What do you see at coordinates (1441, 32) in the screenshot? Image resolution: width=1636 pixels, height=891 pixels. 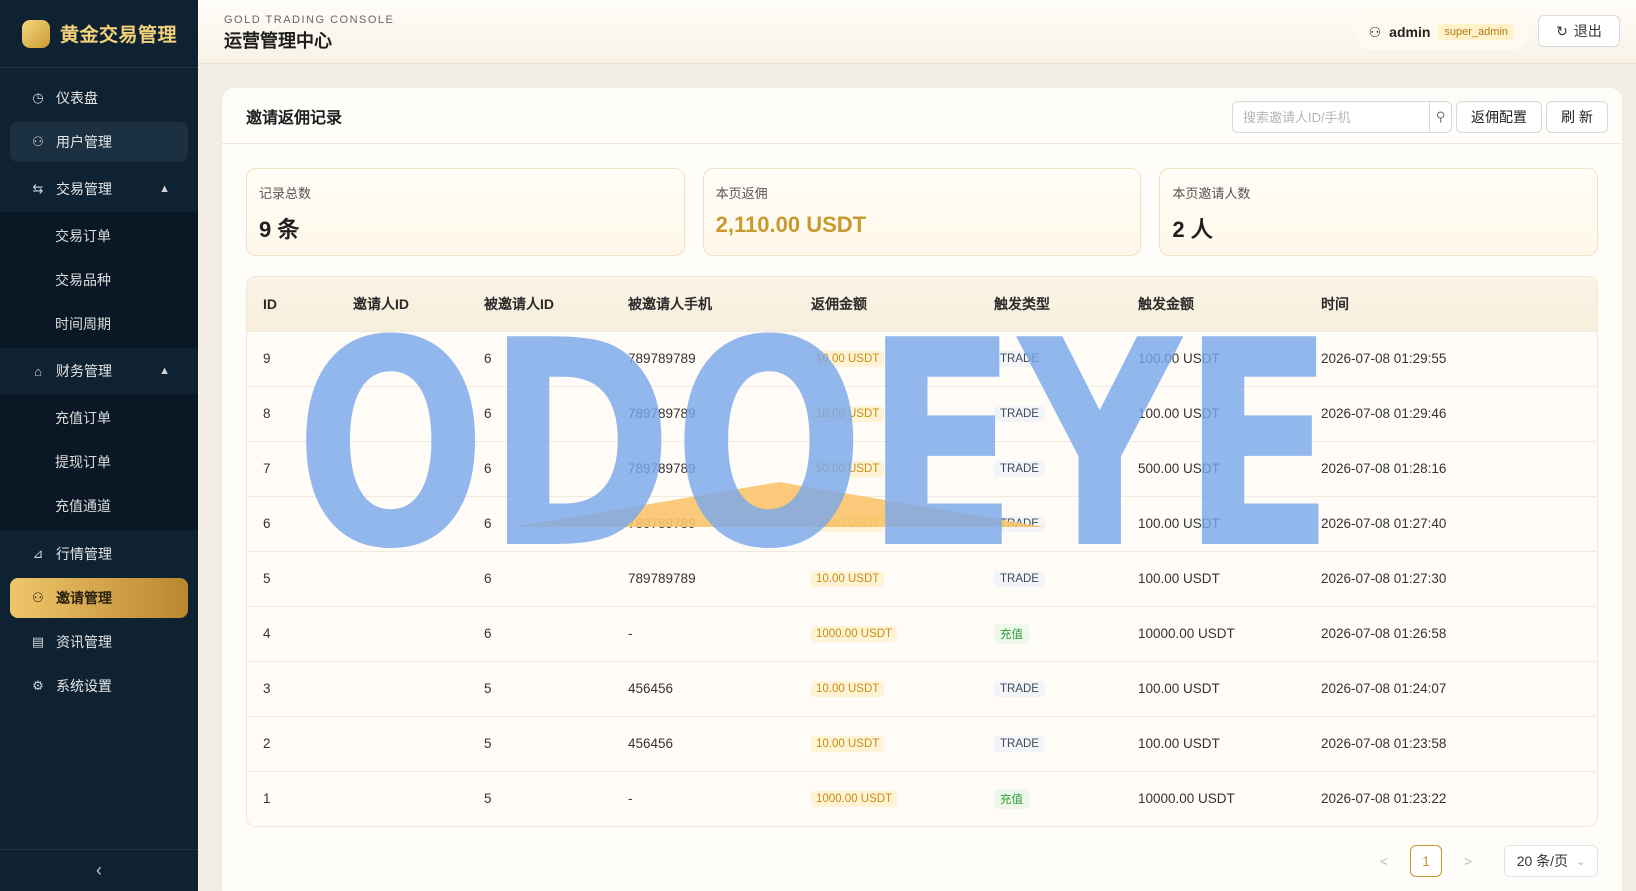 I see `user-chip: ⚇ admin super_admin` at bounding box center [1441, 32].